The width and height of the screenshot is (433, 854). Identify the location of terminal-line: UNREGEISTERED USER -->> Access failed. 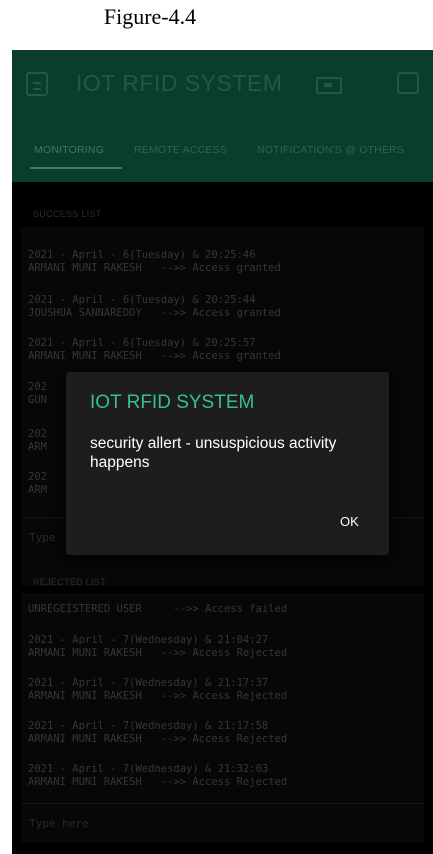
(158, 609).